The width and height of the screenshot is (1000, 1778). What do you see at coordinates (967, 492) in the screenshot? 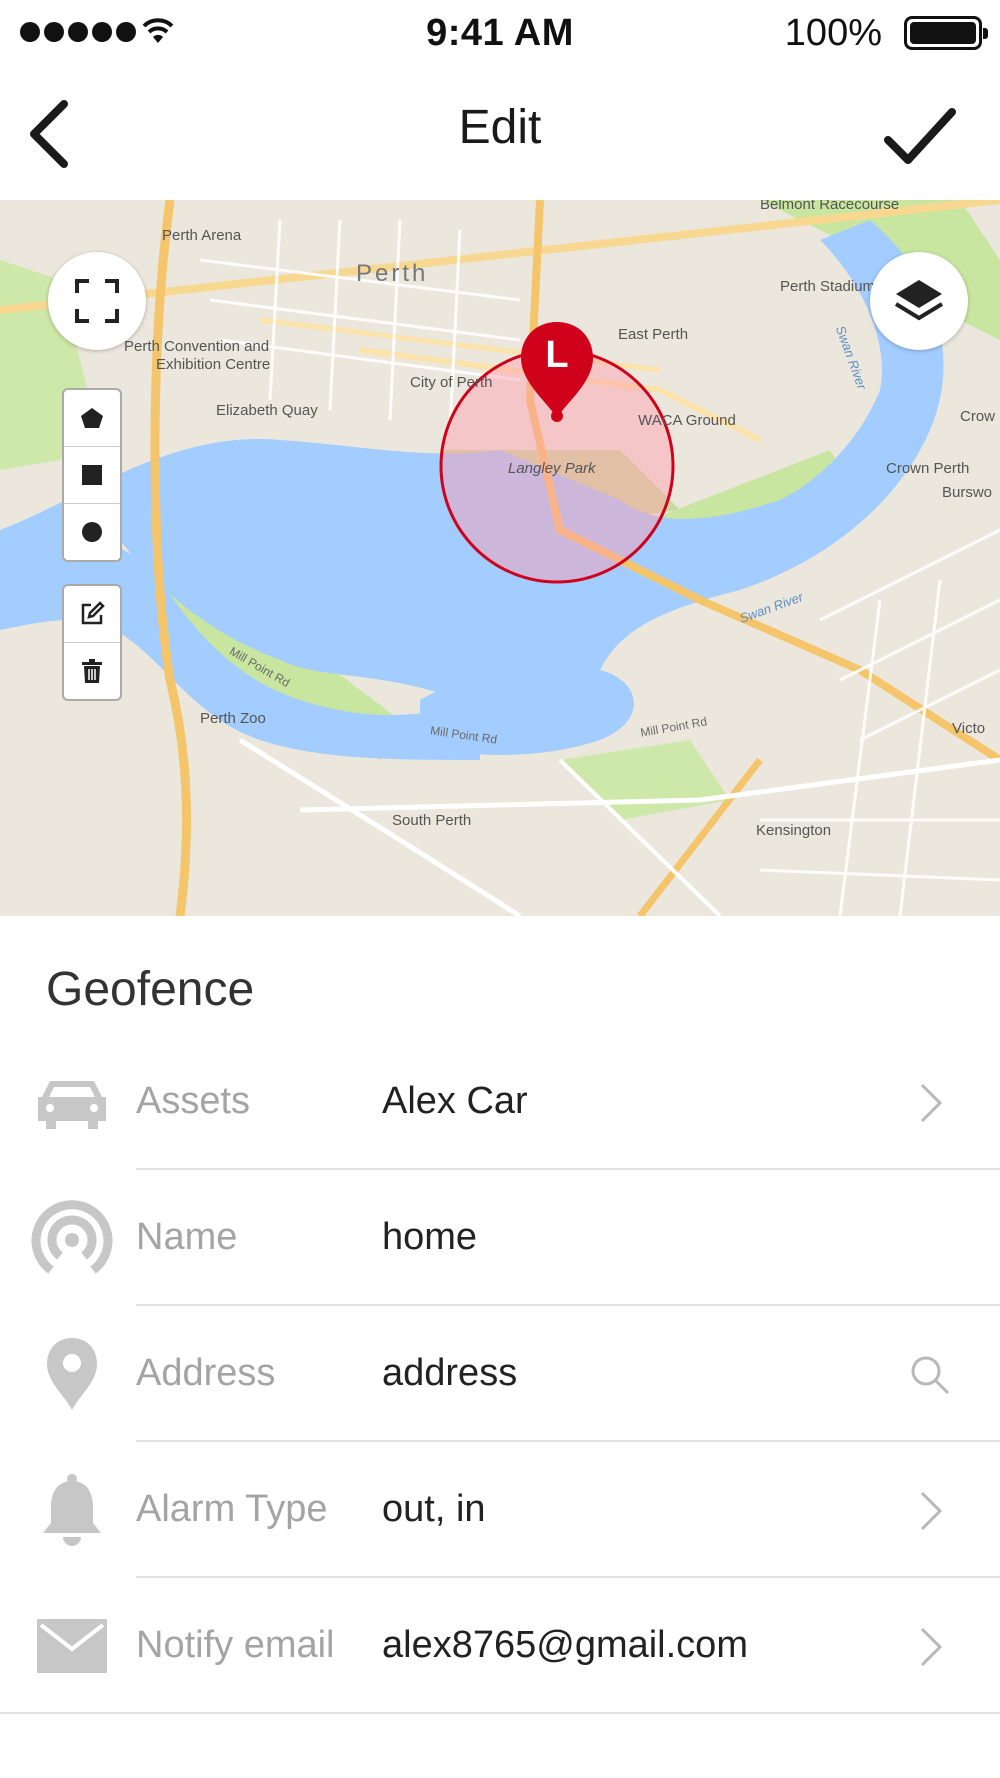
I see `map-label: Burswo` at bounding box center [967, 492].